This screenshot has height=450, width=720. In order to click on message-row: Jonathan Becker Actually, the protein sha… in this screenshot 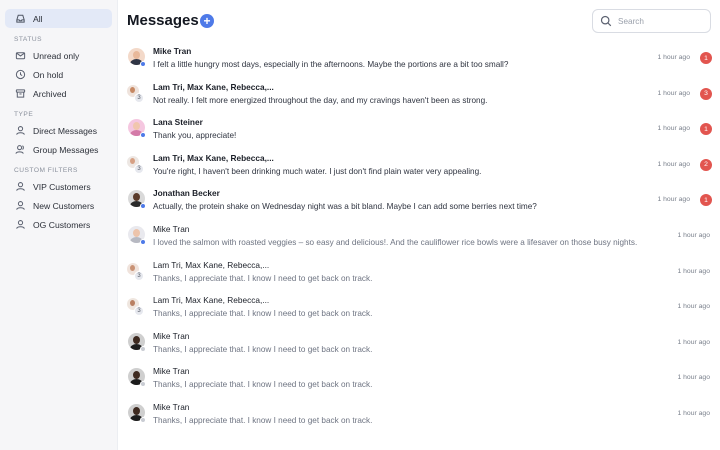, I will do `click(419, 200)`.